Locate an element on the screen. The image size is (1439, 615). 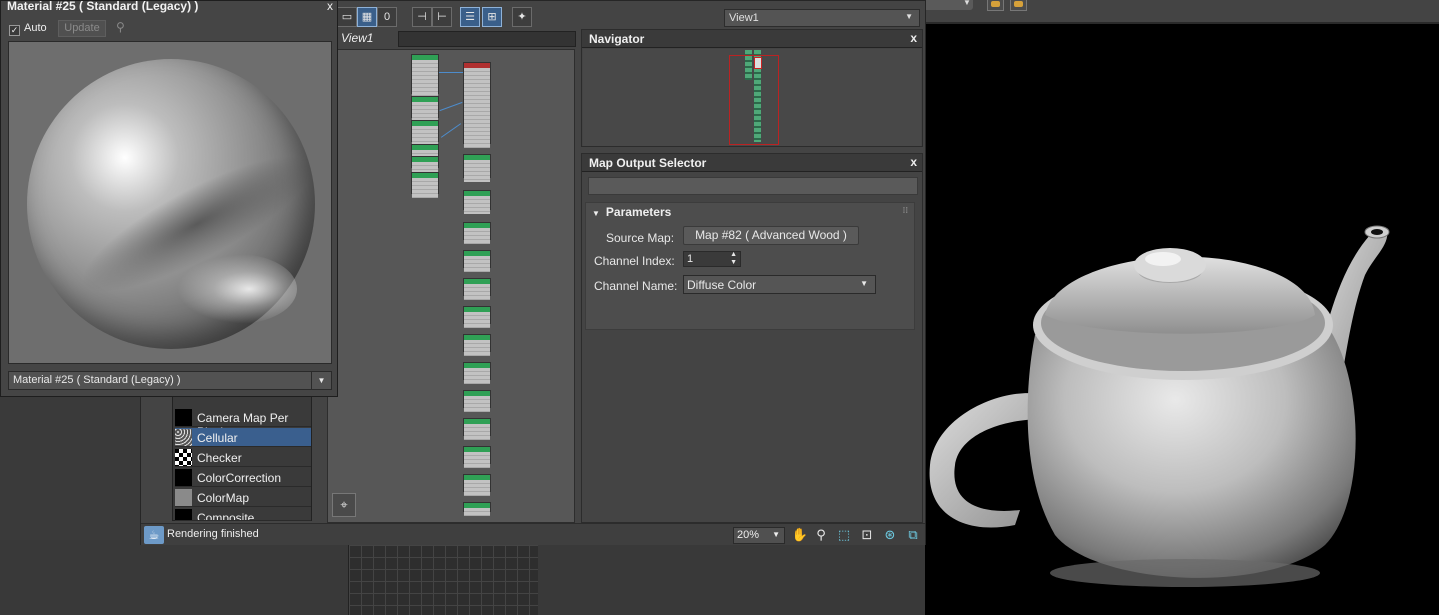
material-id-icon: 0 is located at coordinates (387, 17).